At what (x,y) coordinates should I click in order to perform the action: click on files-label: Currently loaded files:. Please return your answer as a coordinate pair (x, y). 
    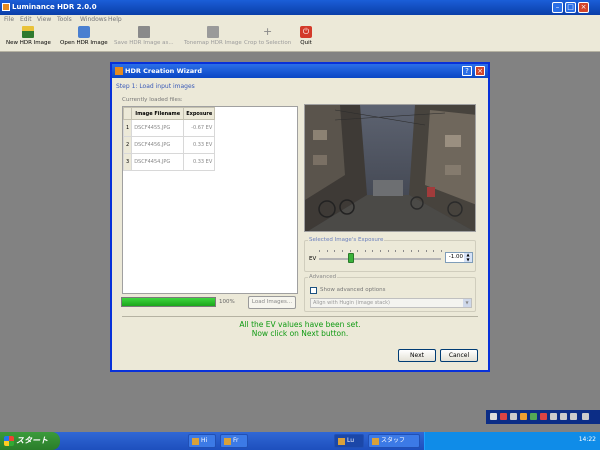
    Looking at the image, I should click on (152, 100).